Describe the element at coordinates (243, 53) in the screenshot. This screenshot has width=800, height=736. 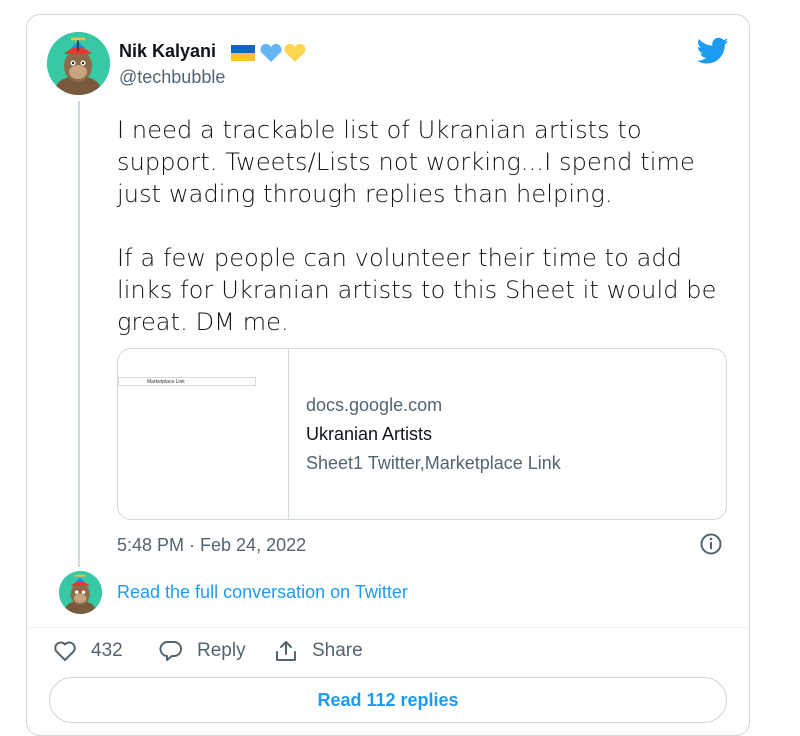
I see `ukraine-flag-icon` at that location.